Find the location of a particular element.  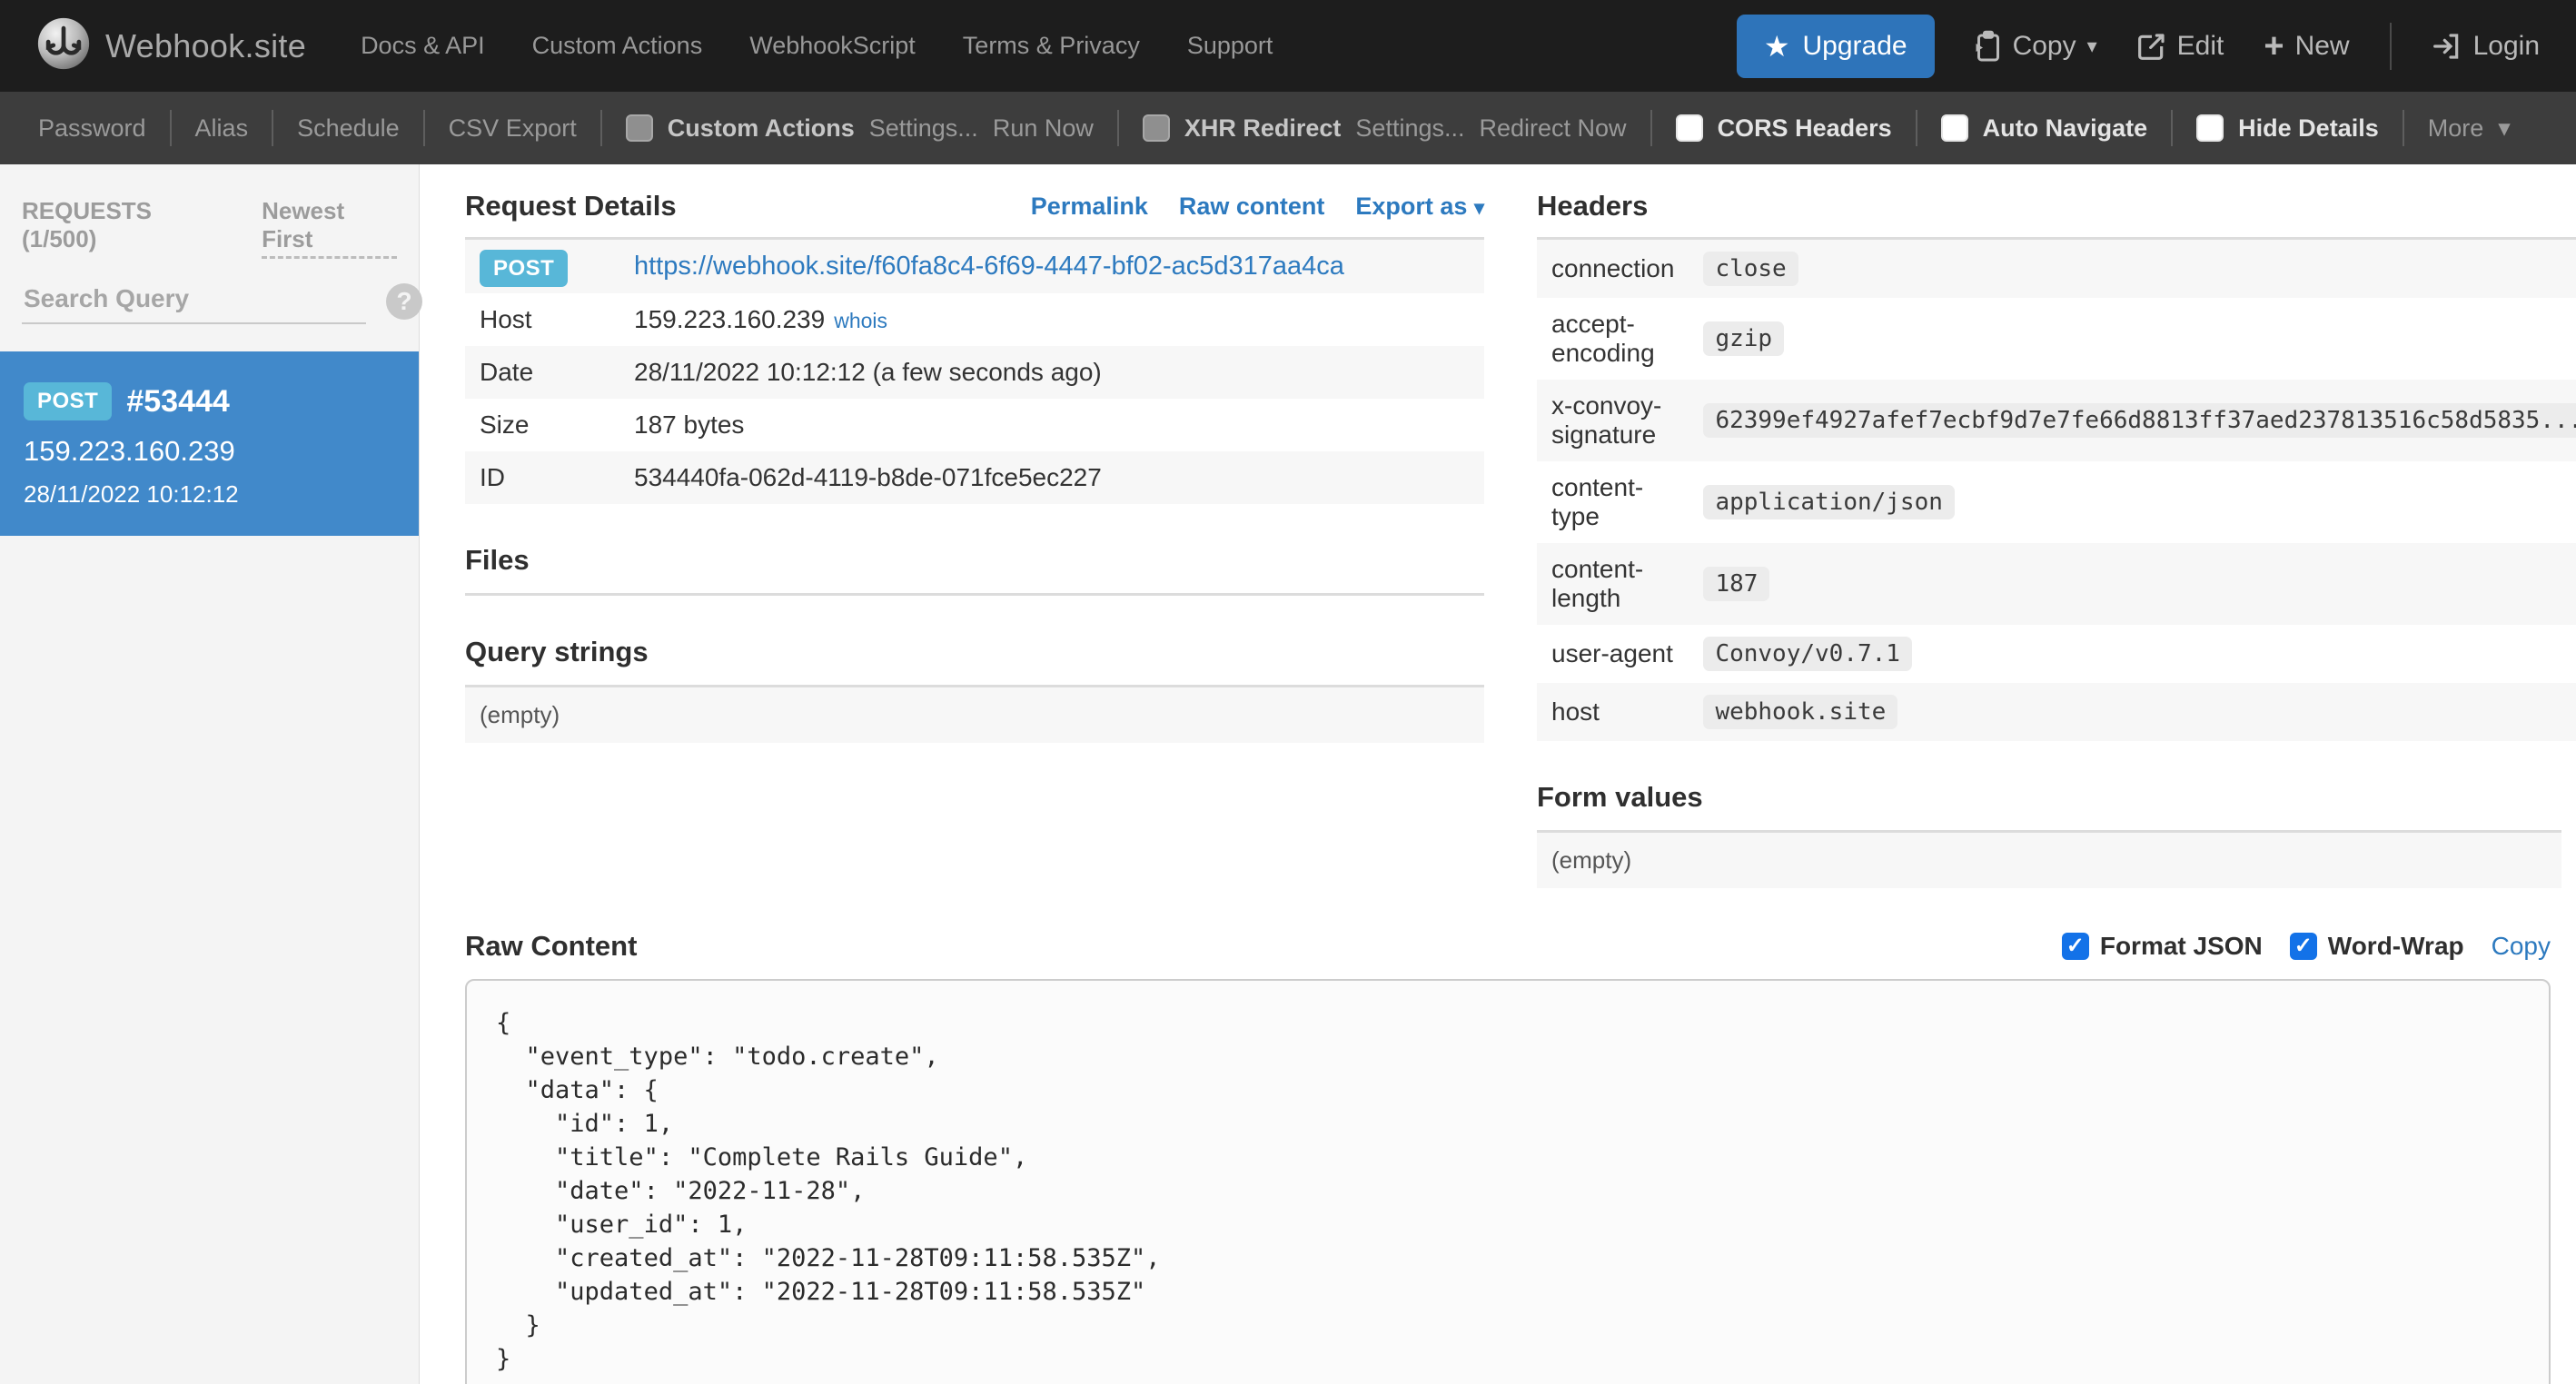

nav-link-webhookscript: WebhookScript is located at coordinates (832, 46).